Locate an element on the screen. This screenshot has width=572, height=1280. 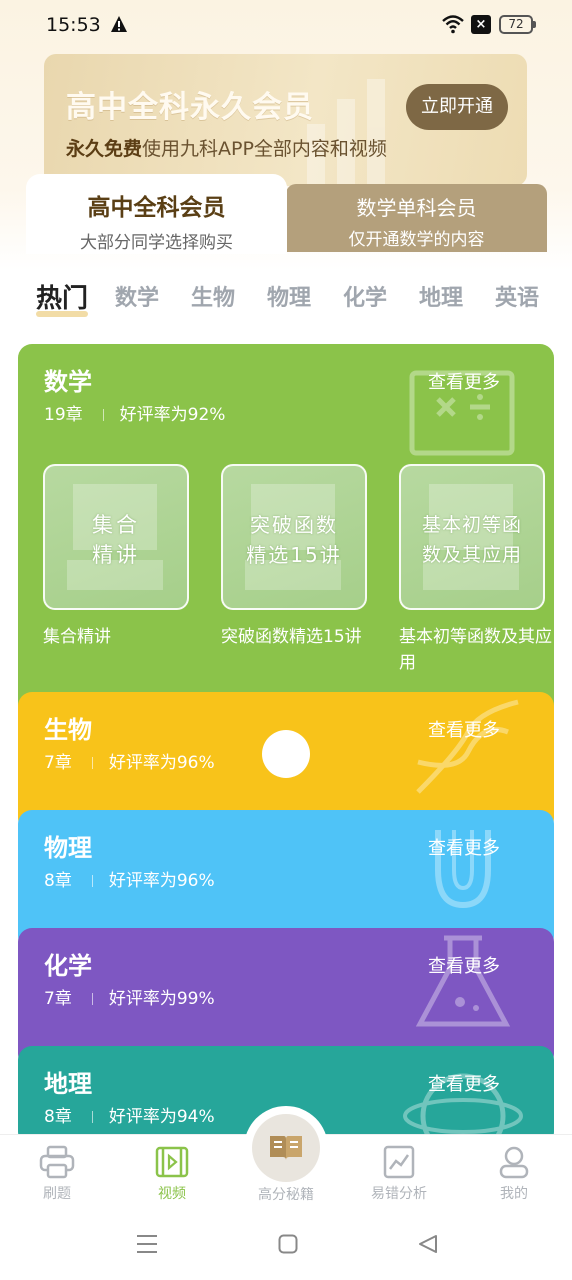
thumb-line-1: 集合 is located at coordinates (116, 525).